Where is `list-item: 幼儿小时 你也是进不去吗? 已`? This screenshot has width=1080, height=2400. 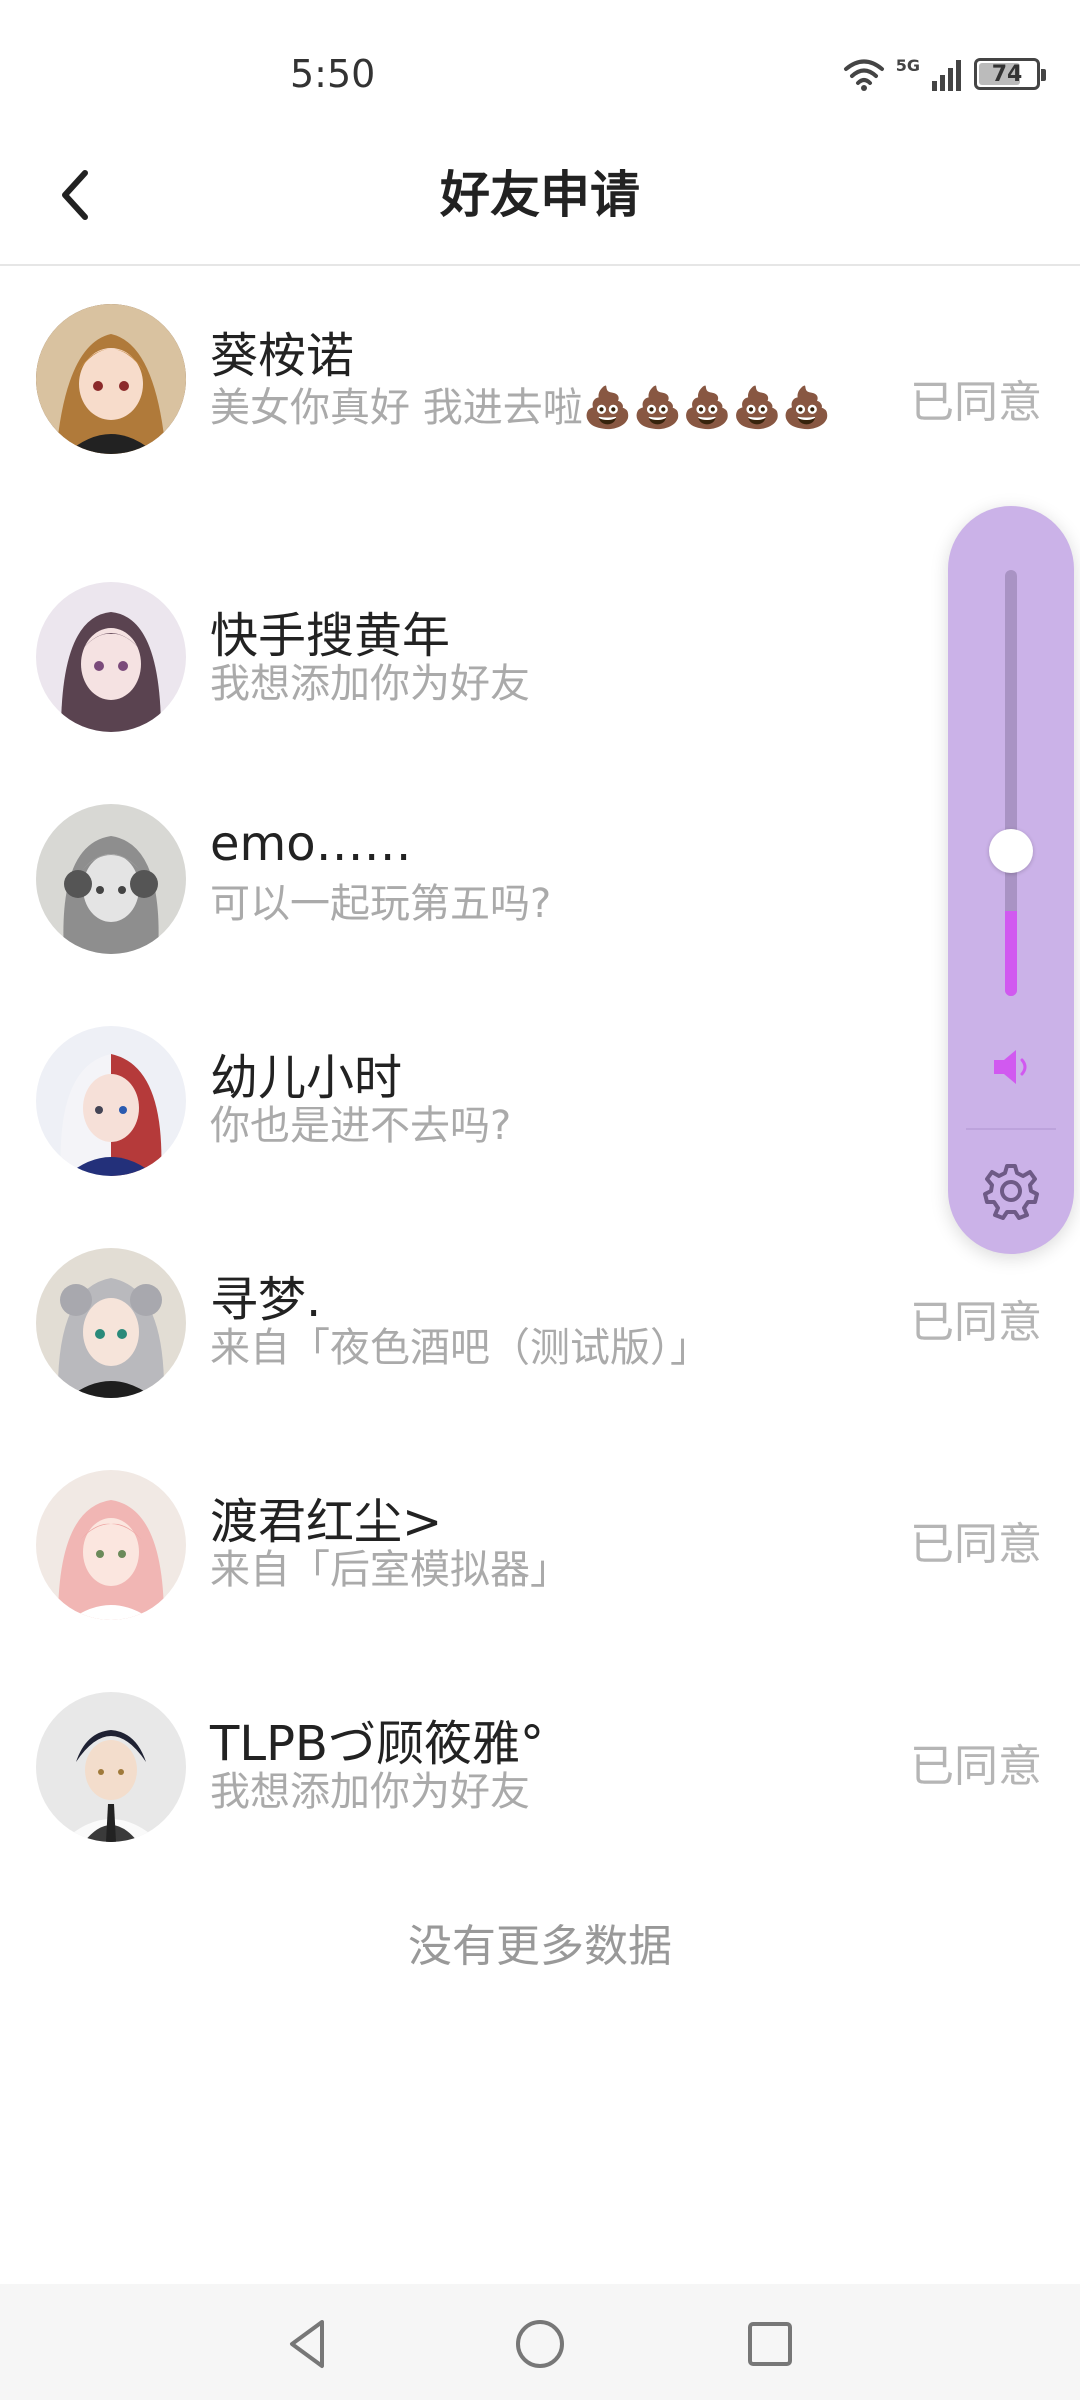 list-item: 幼儿小时 你也是进不去吗? 已 is located at coordinates (540, 1106).